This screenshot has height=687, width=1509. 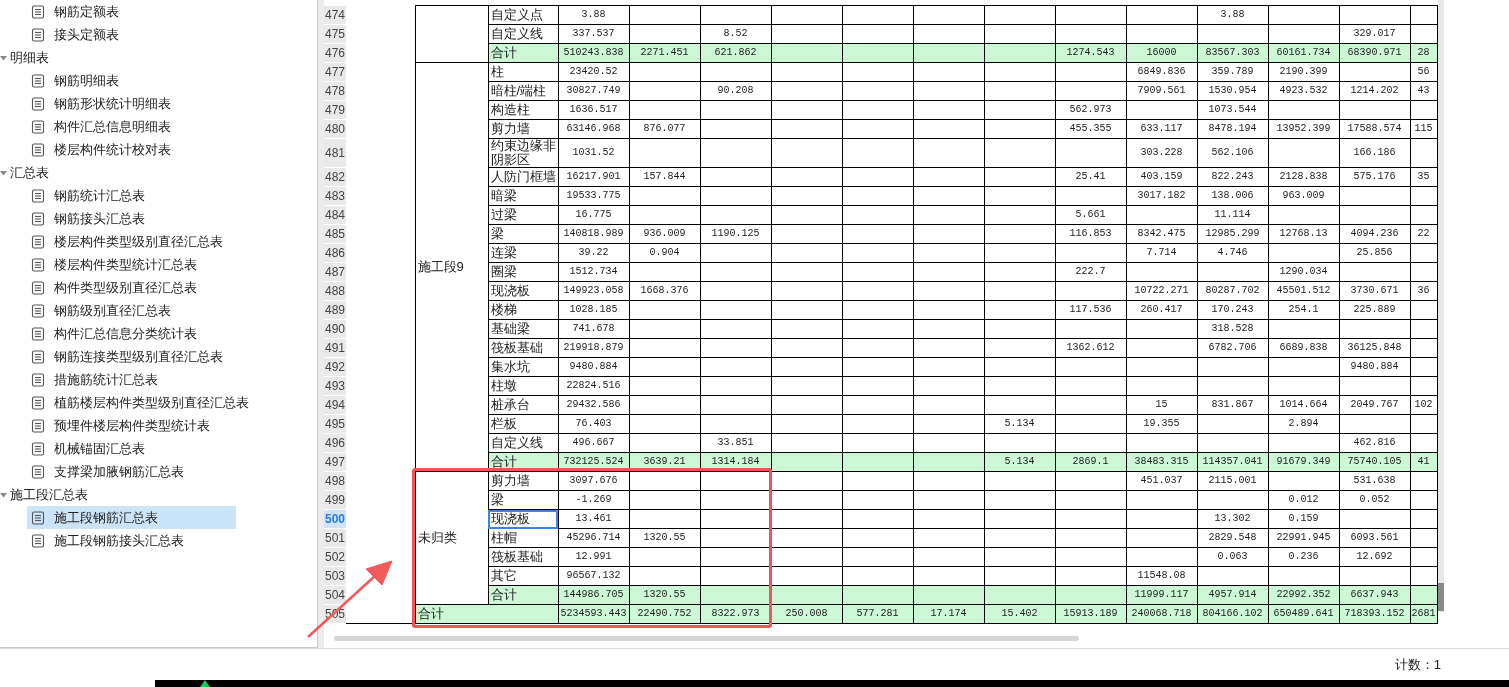 What do you see at coordinates (1303, 196) in the screenshot?
I see `table-cell: 963.009` at bounding box center [1303, 196].